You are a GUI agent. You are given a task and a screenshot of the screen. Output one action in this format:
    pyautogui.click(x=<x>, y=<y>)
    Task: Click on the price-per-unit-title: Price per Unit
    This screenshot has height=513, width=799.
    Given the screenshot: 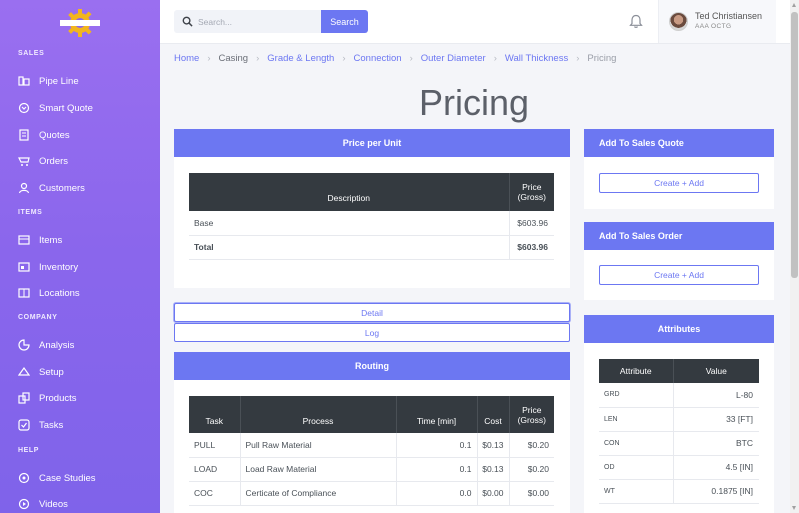 What is the action you would take?
    pyautogui.click(x=372, y=143)
    